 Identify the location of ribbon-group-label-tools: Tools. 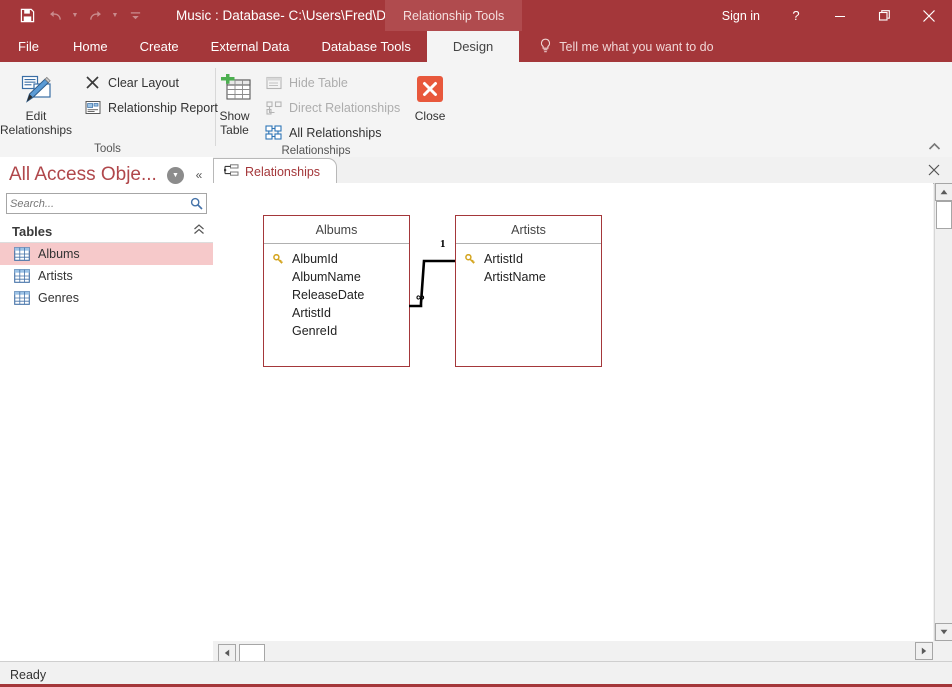
(107, 148).